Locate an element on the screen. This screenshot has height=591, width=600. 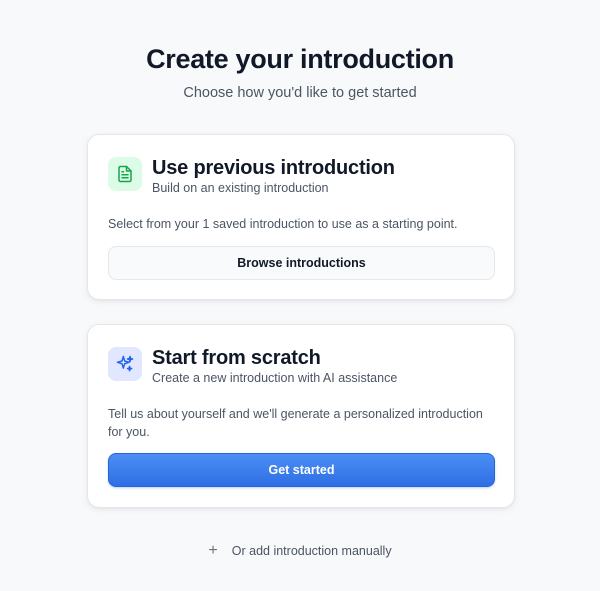
sparkles-icon is located at coordinates (125, 364).